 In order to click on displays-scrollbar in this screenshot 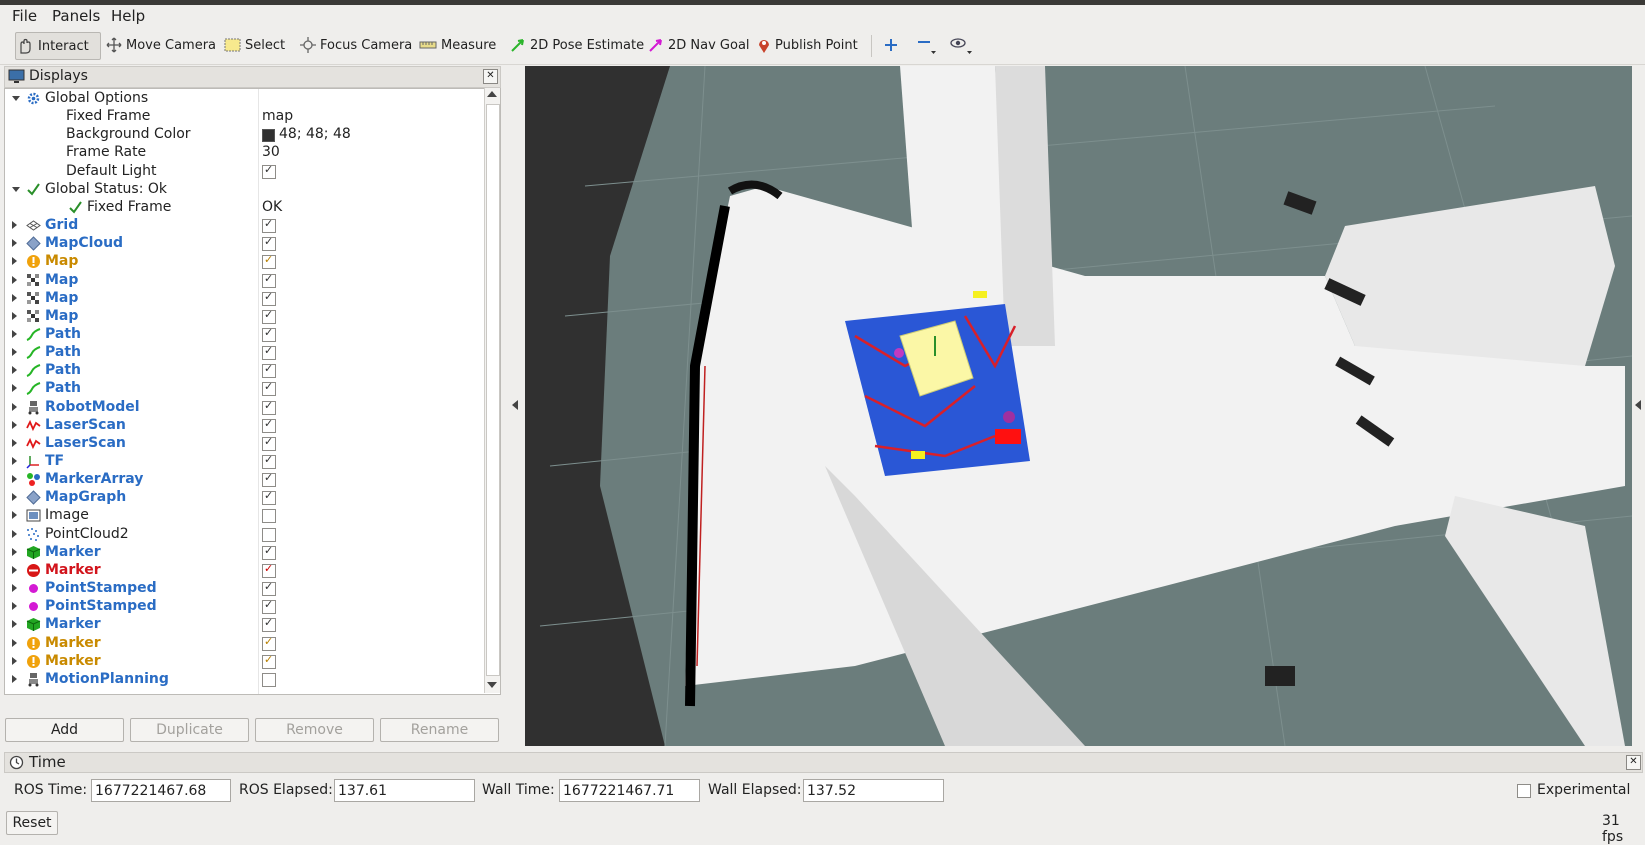, I will do `click(492, 390)`.